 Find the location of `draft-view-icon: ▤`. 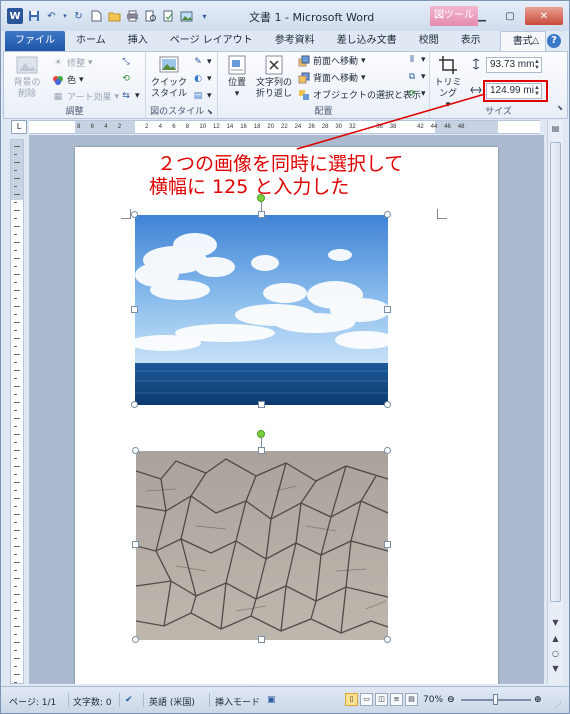

draft-view-icon: ▤ is located at coordinates (411, 699).